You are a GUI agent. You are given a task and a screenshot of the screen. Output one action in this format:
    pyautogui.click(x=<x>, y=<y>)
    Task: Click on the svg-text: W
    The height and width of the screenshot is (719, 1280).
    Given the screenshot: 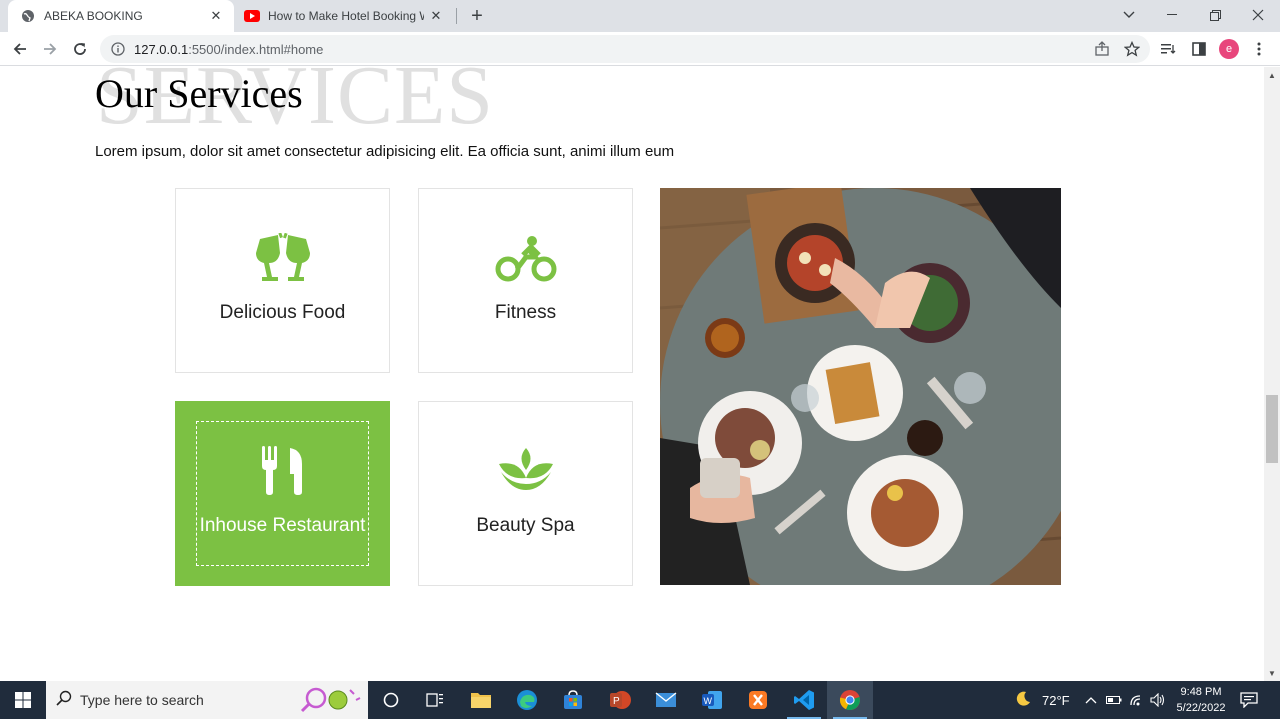 What is the action you would take?
    pyautogui.click(x=708, y=701)
    